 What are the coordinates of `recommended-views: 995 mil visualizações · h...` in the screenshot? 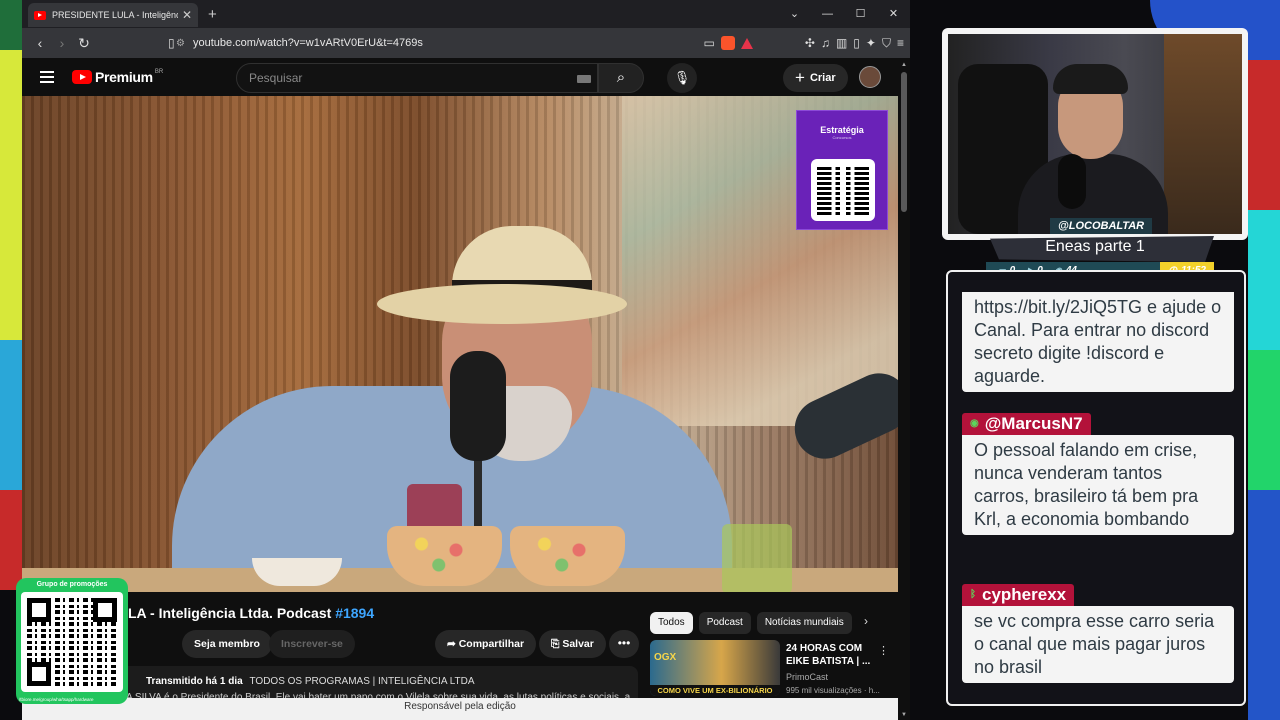 It's located at (833, 690).